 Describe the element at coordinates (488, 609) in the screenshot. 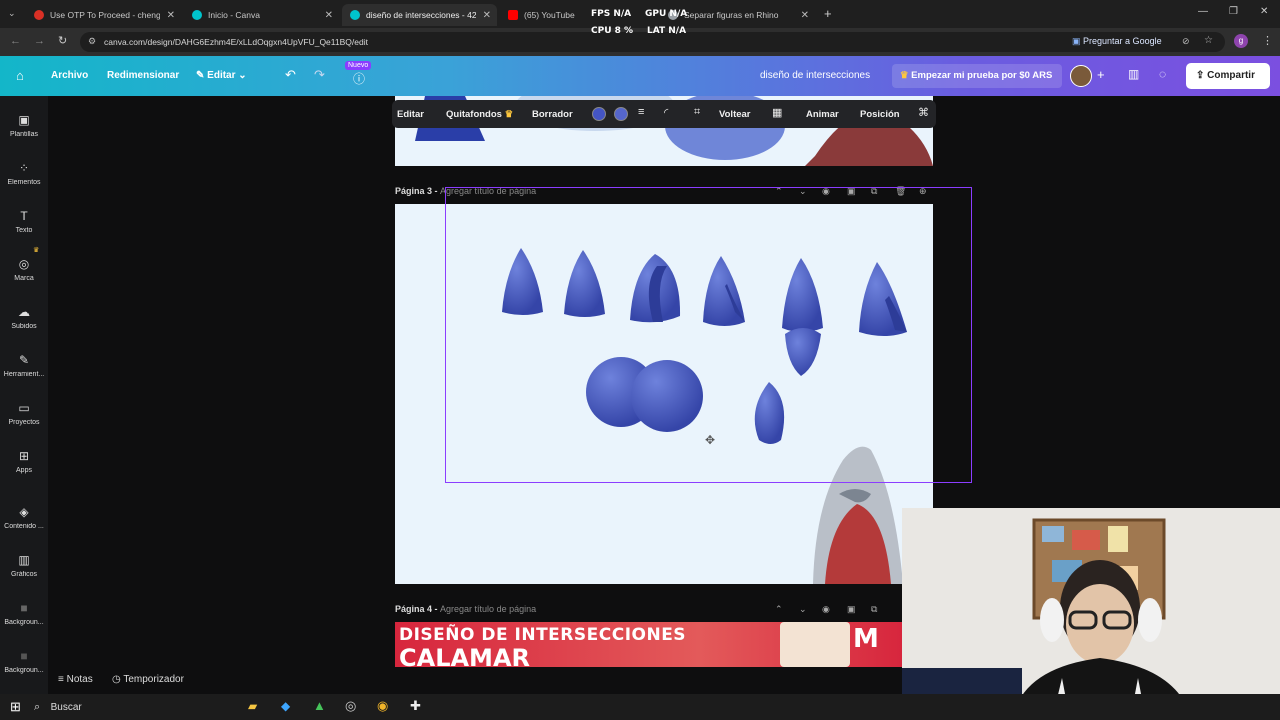

I see `page-4-title-input: Agregar título de página` at that location.